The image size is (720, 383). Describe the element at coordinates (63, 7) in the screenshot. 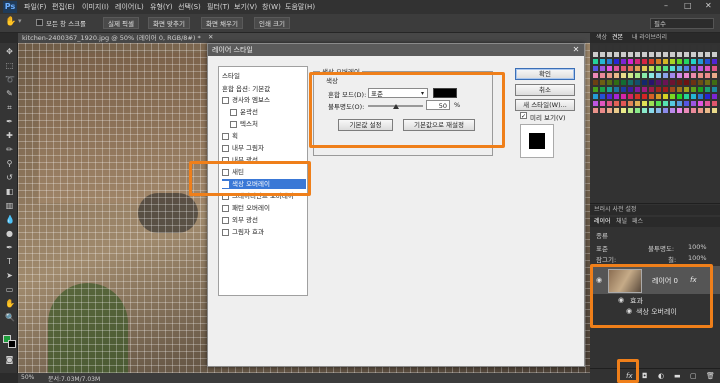

I see `menu-edit: 편집(E)` at that location.